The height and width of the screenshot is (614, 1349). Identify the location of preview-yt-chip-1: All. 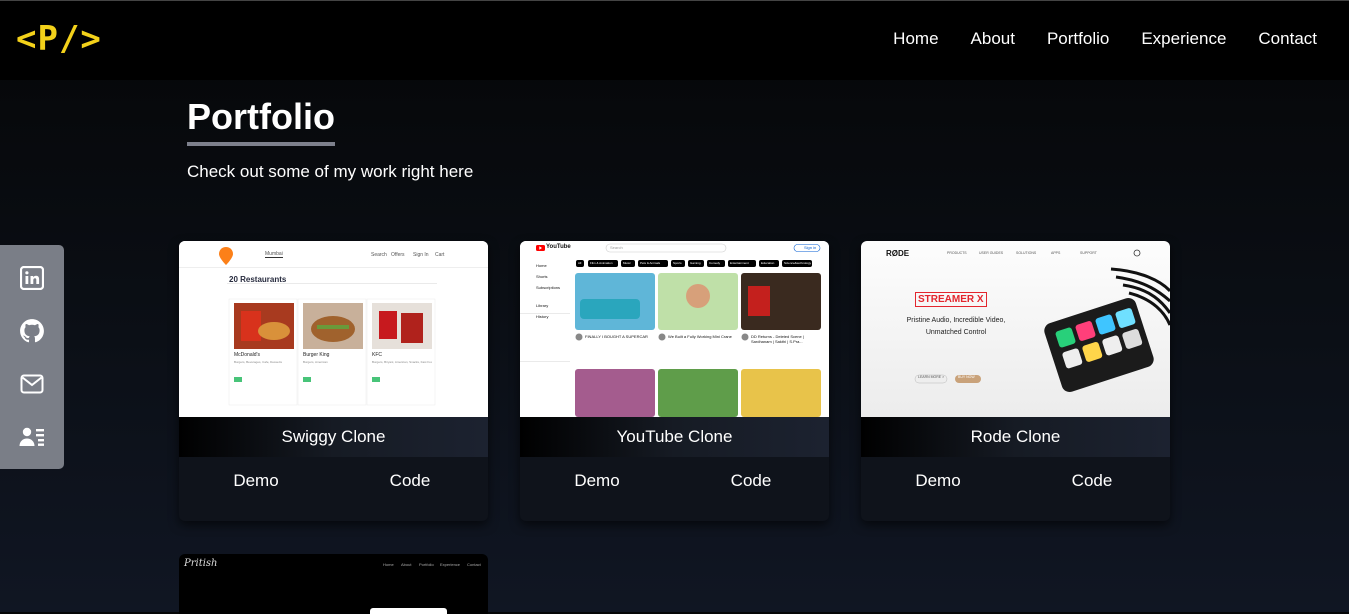
(580, 263).